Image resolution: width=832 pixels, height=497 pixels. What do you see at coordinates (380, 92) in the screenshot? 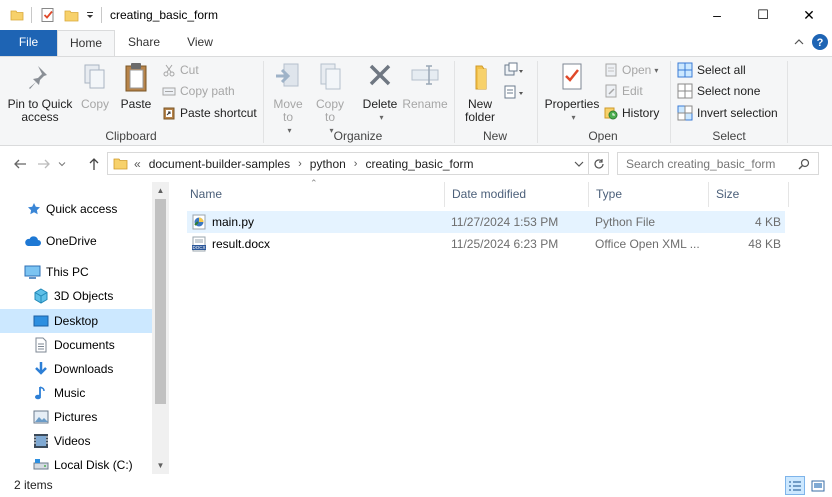
I see `delete-button: Delete ▾` at bounding box center [380, 92].